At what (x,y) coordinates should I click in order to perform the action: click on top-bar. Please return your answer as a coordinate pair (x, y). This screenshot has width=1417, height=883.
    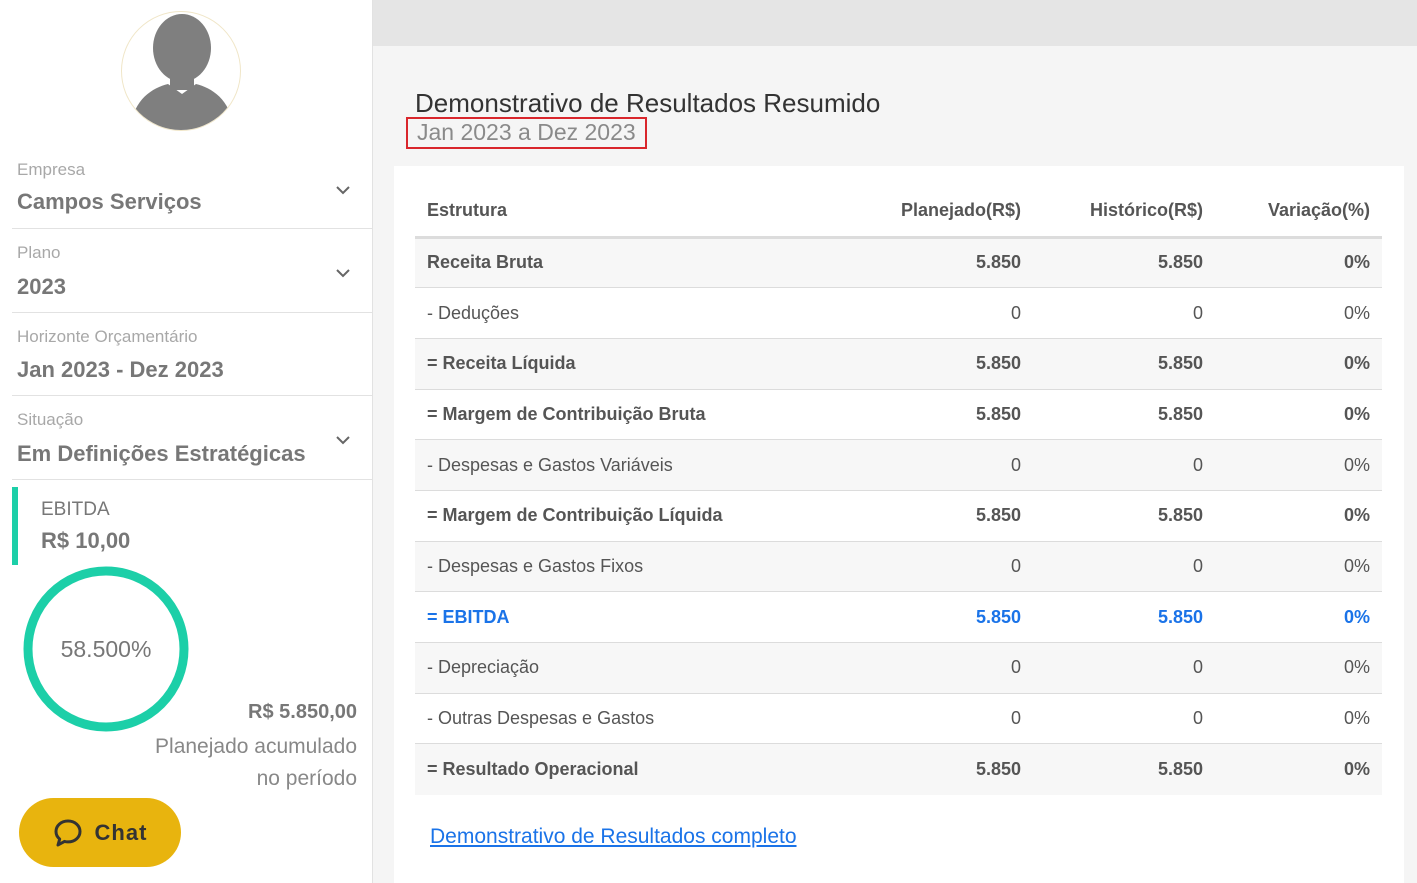
    Looking at the image, I should click on (895, 23).